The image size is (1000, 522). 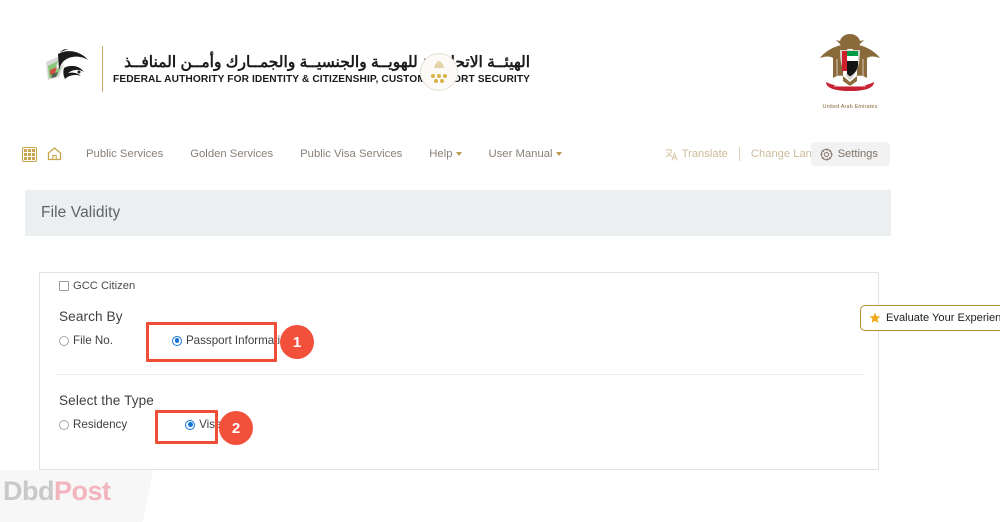 I want to click on settings-button: Settings, so click(x=850, y=154).